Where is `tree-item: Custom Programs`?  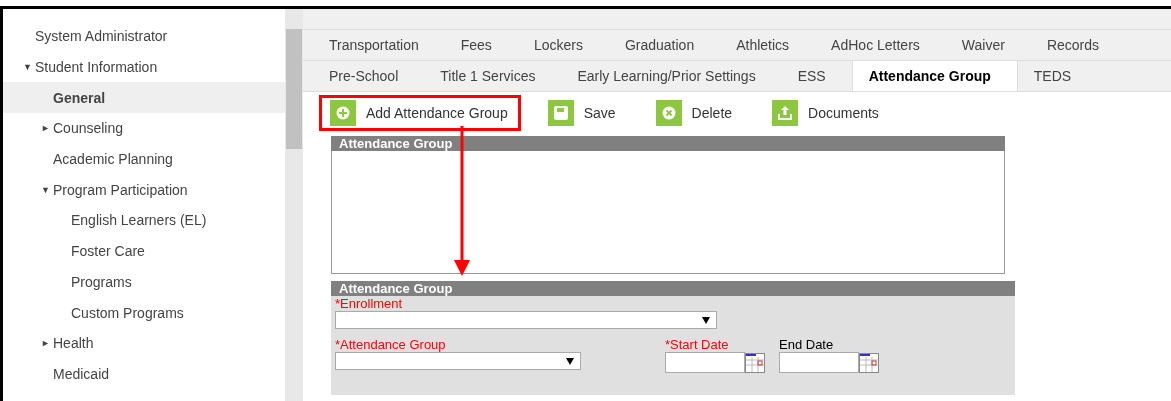 tree-item: Custom Programs is located at coordinates (144, 312).